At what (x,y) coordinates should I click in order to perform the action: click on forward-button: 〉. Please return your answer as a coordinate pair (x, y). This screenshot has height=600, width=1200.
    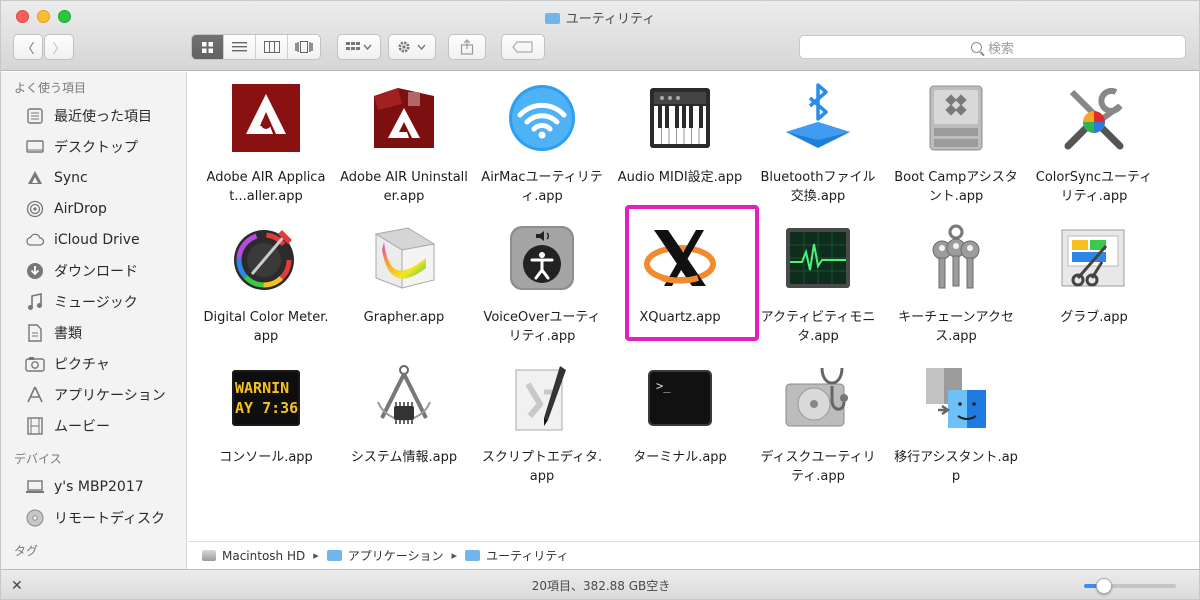
    Looking at the image, I should click on (59, 47).